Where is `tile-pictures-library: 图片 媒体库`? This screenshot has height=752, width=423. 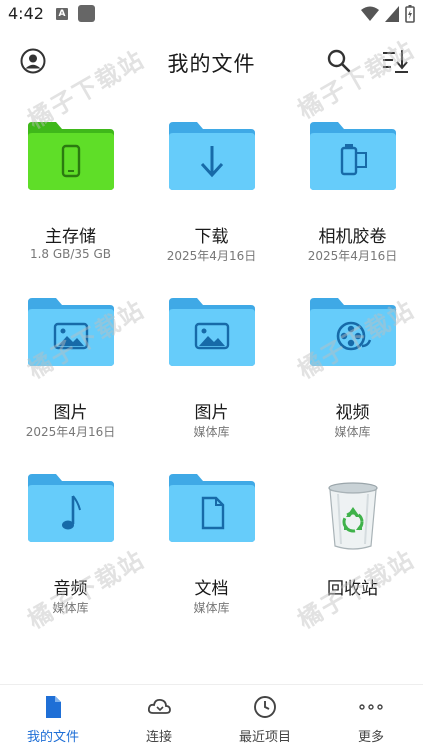
tile-pictures-library: 图片 媒体库 is located at coordinates (211, 376).